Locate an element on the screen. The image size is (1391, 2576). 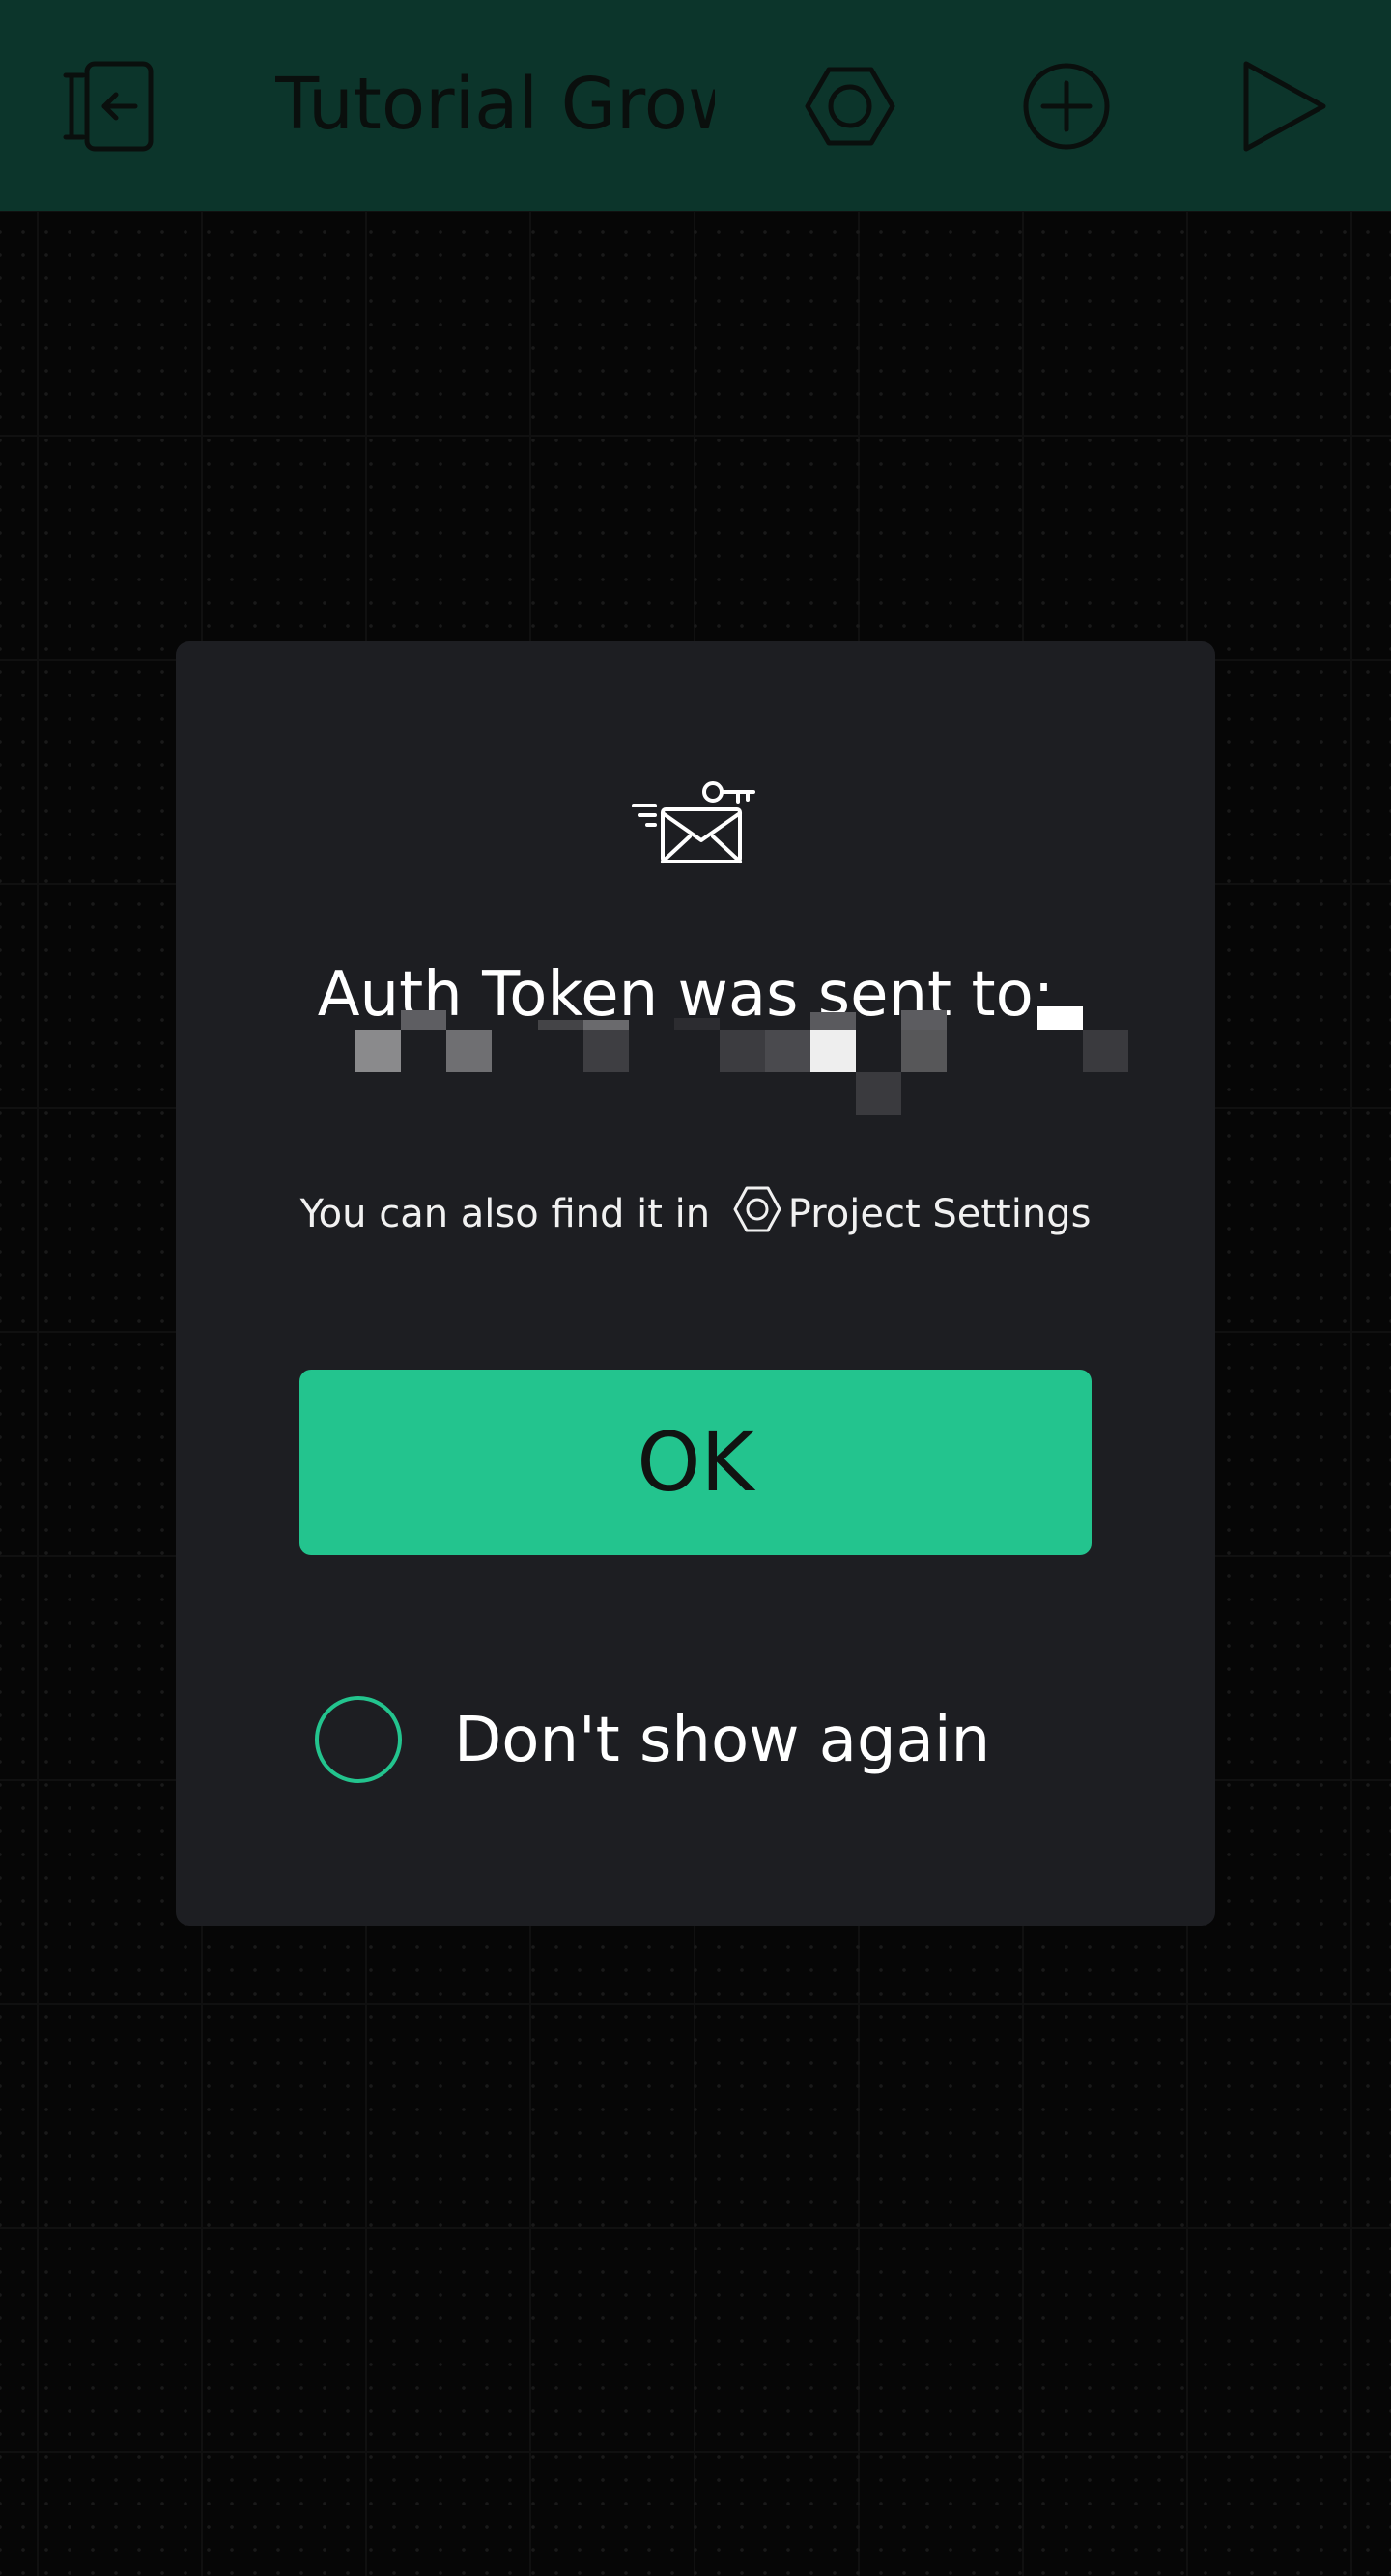
project-settings-hint: You can also find it in Project Settings is located at coordinates (695, 1212).